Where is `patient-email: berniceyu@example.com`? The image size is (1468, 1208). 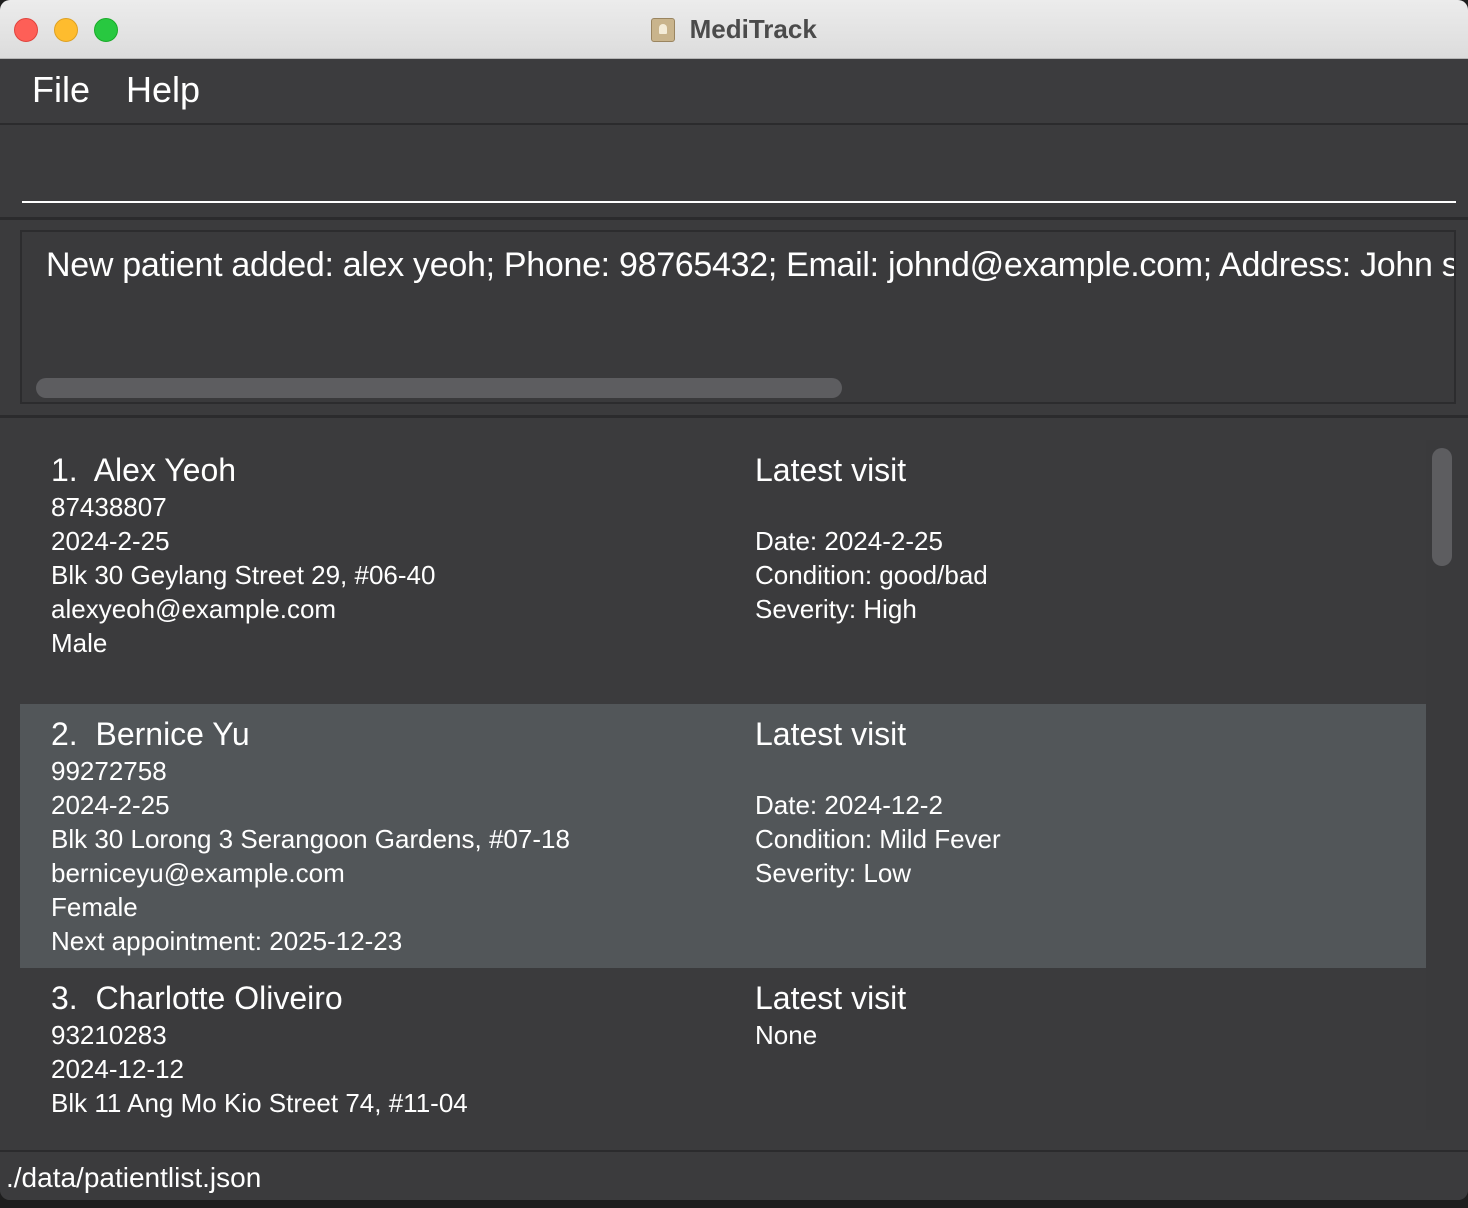 patient-email: berniceyu@example.com is located at coordinates (198, 873).